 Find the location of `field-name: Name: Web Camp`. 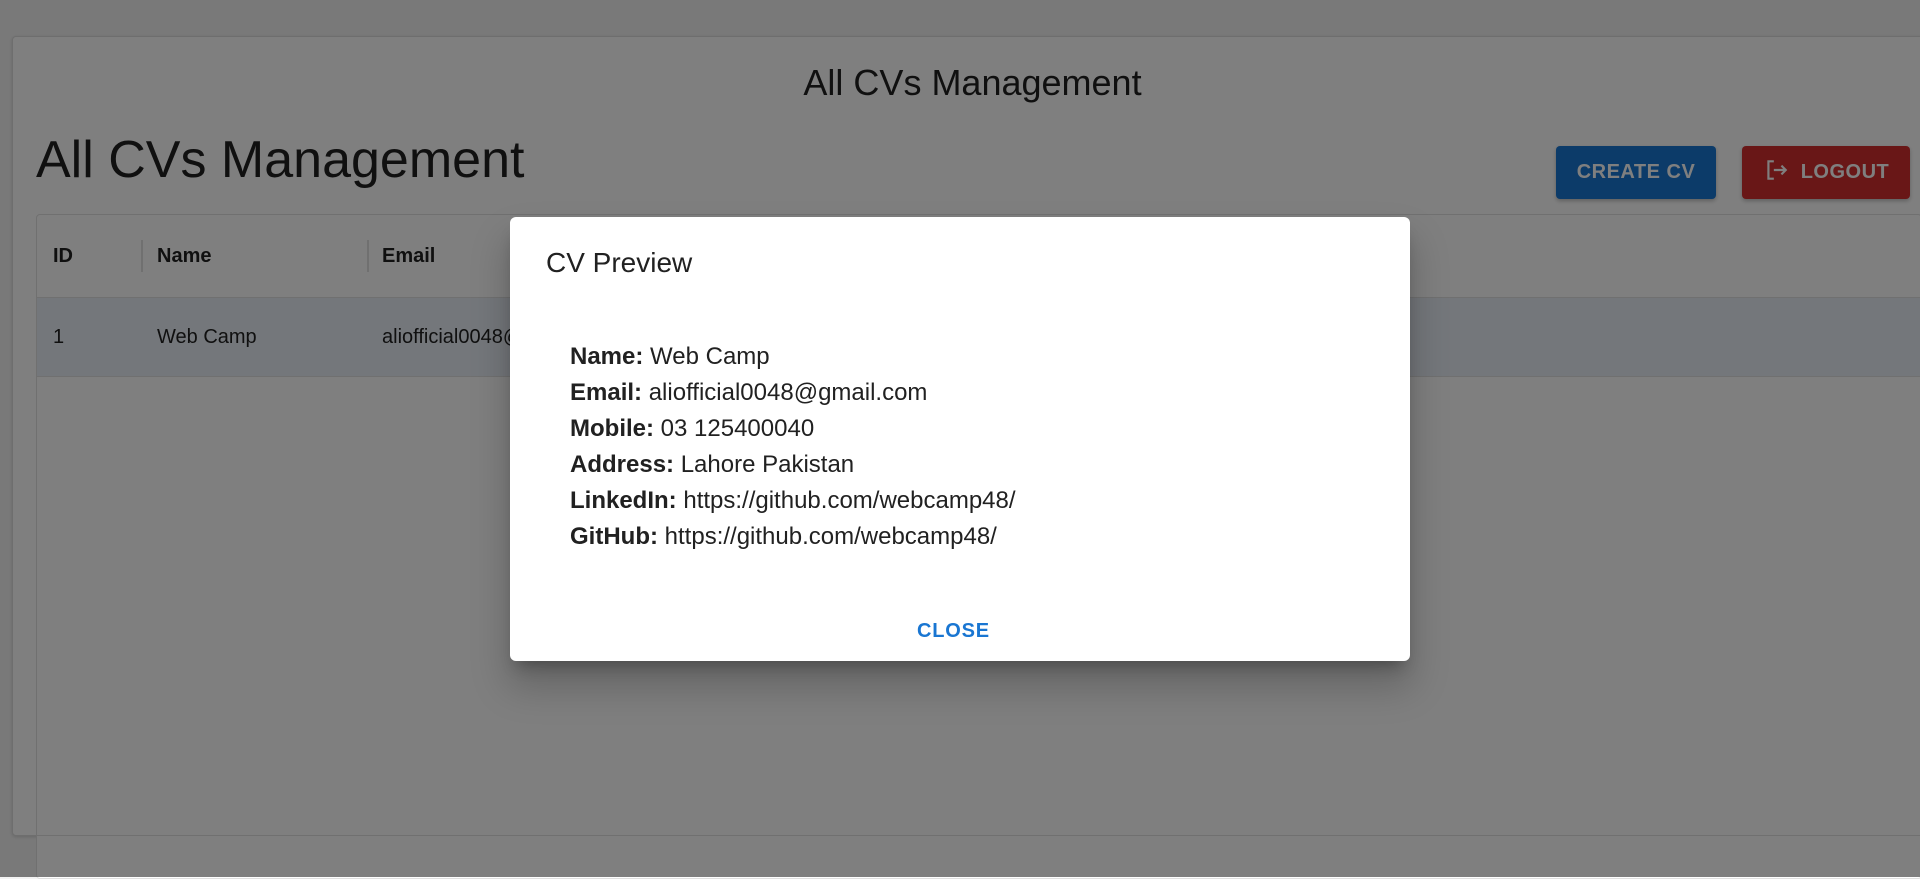

field-name: Name: Web Camp is located at coordinates (793, 357).